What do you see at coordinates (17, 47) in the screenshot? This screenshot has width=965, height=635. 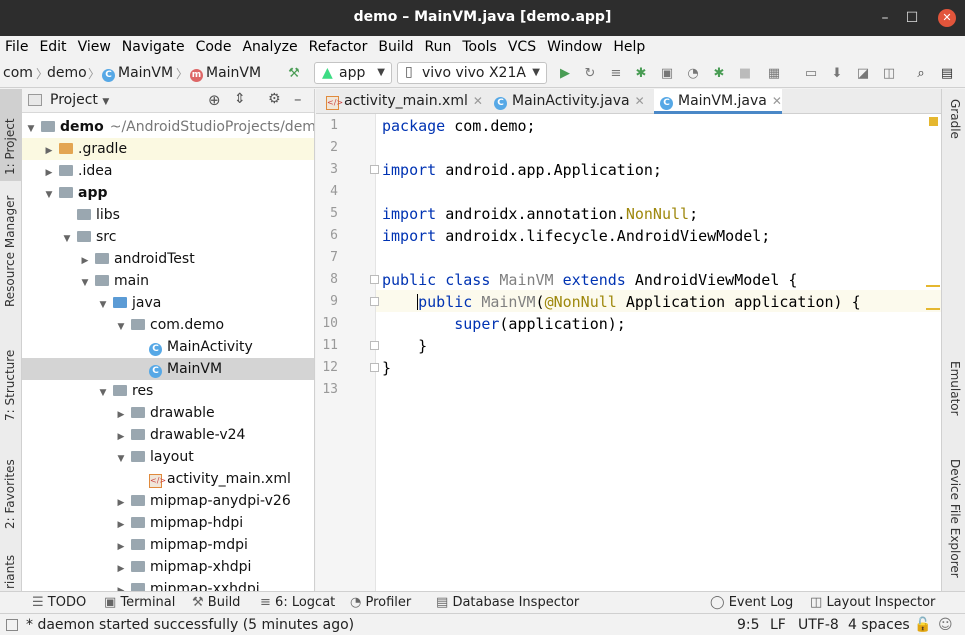 I see `menu-file: File` at bounding box center [17, 47].